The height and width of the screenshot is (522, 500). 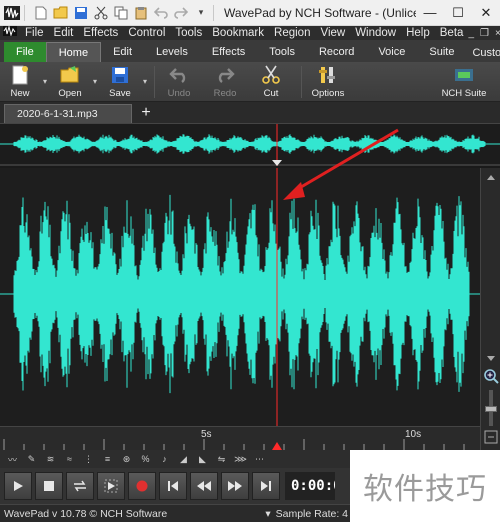 What do you see at coordinates (486, 13) in the screenshot?
I see `close-button: ✕` at bounding box center [486, 13].